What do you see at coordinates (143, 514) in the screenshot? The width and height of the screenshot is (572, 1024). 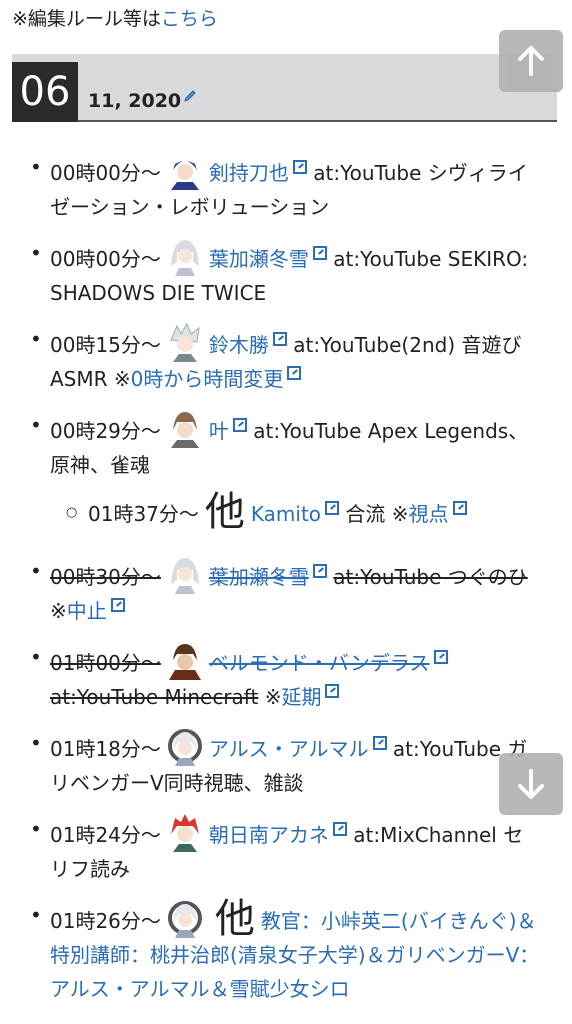 I see `entry-time: 01時37分～` at bounding box center [143, 514].